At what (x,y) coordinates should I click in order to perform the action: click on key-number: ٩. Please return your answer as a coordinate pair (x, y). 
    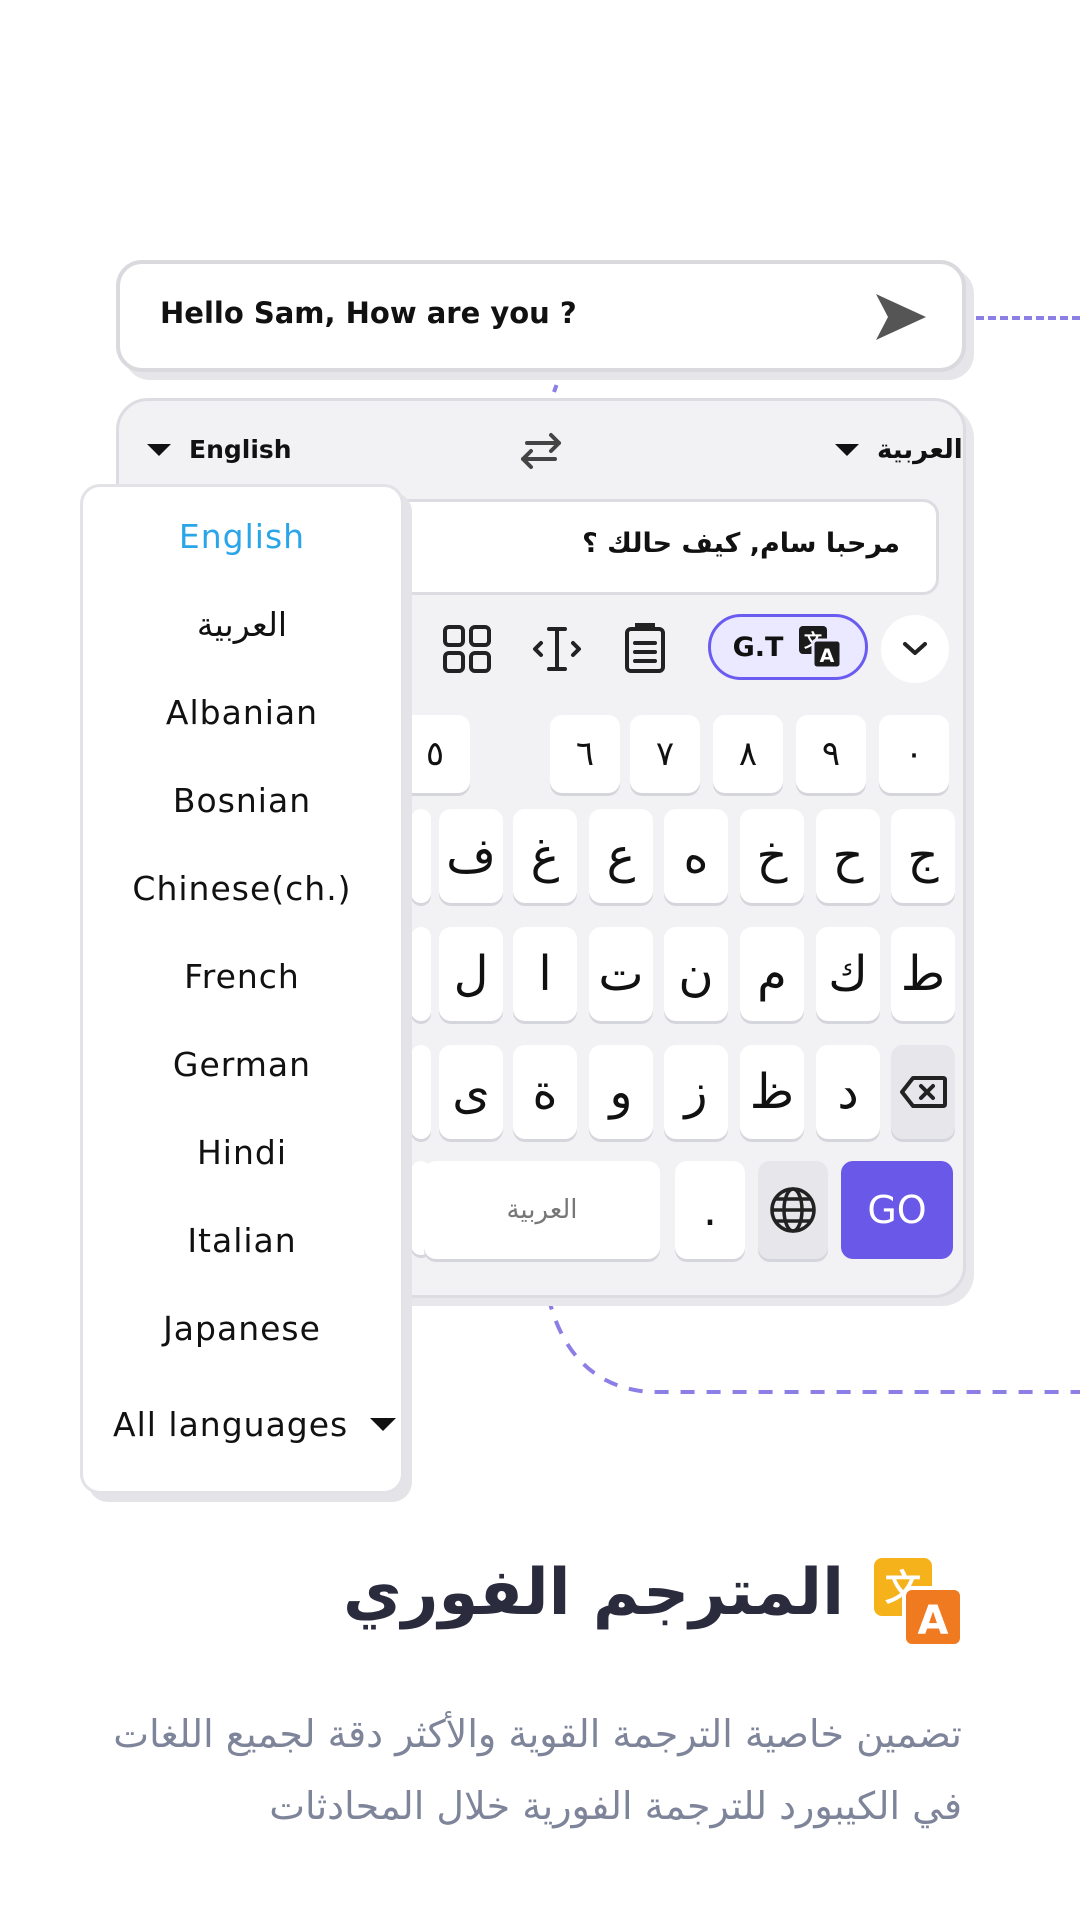
    Looking at the image, I should click on (831, 754).